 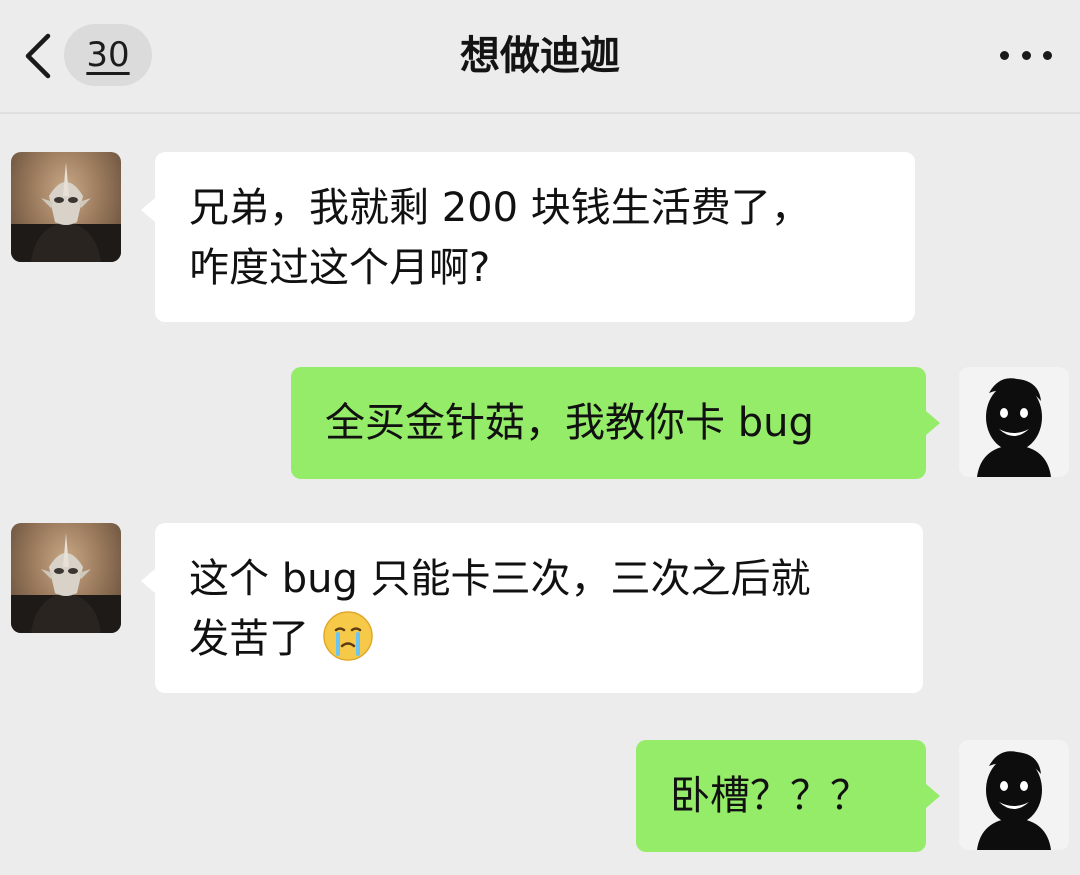 What do you see at coordinates (500, 208) in the screenshot?
I see `message-line: 兄弟，我就剩 200 块钱生活费了，` at bounding box center [500, 208].